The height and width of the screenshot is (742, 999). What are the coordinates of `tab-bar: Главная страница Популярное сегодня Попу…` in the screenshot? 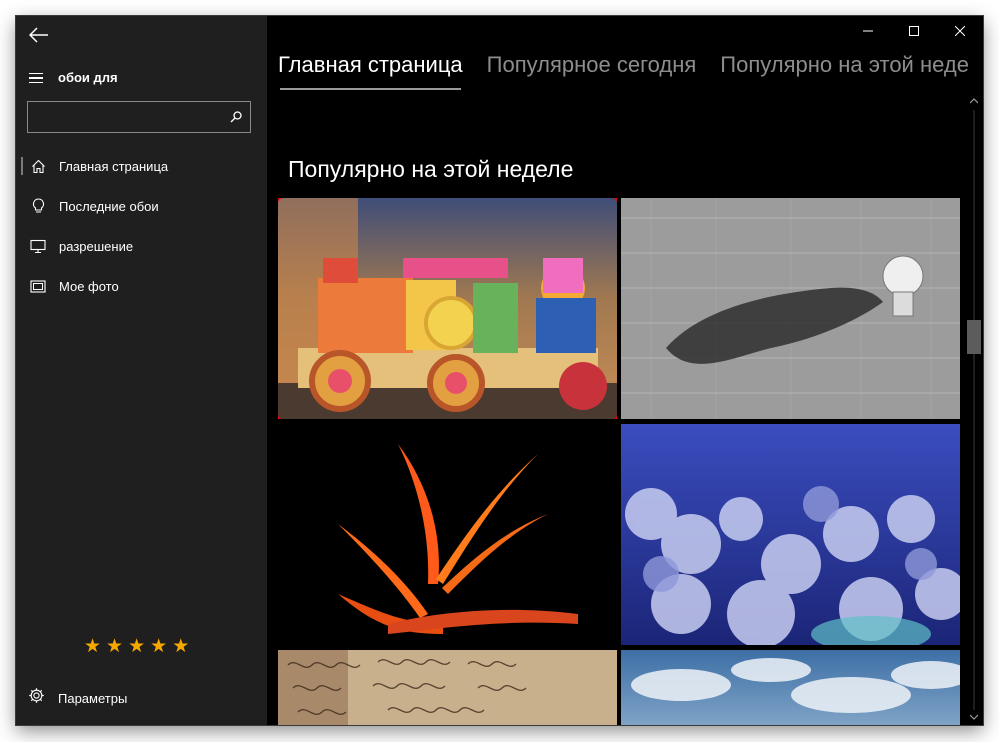 It's located at (623, 70).